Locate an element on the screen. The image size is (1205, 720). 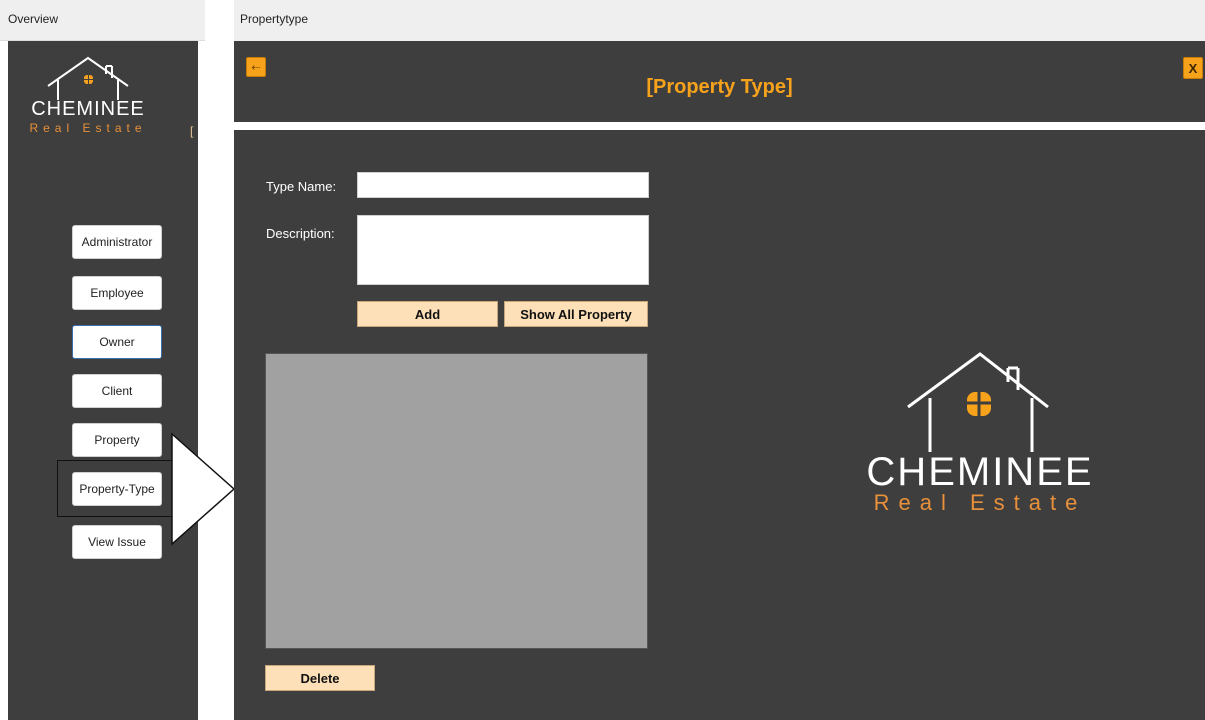
nav-owner-button: Owner is located at coordinates (117, 342).